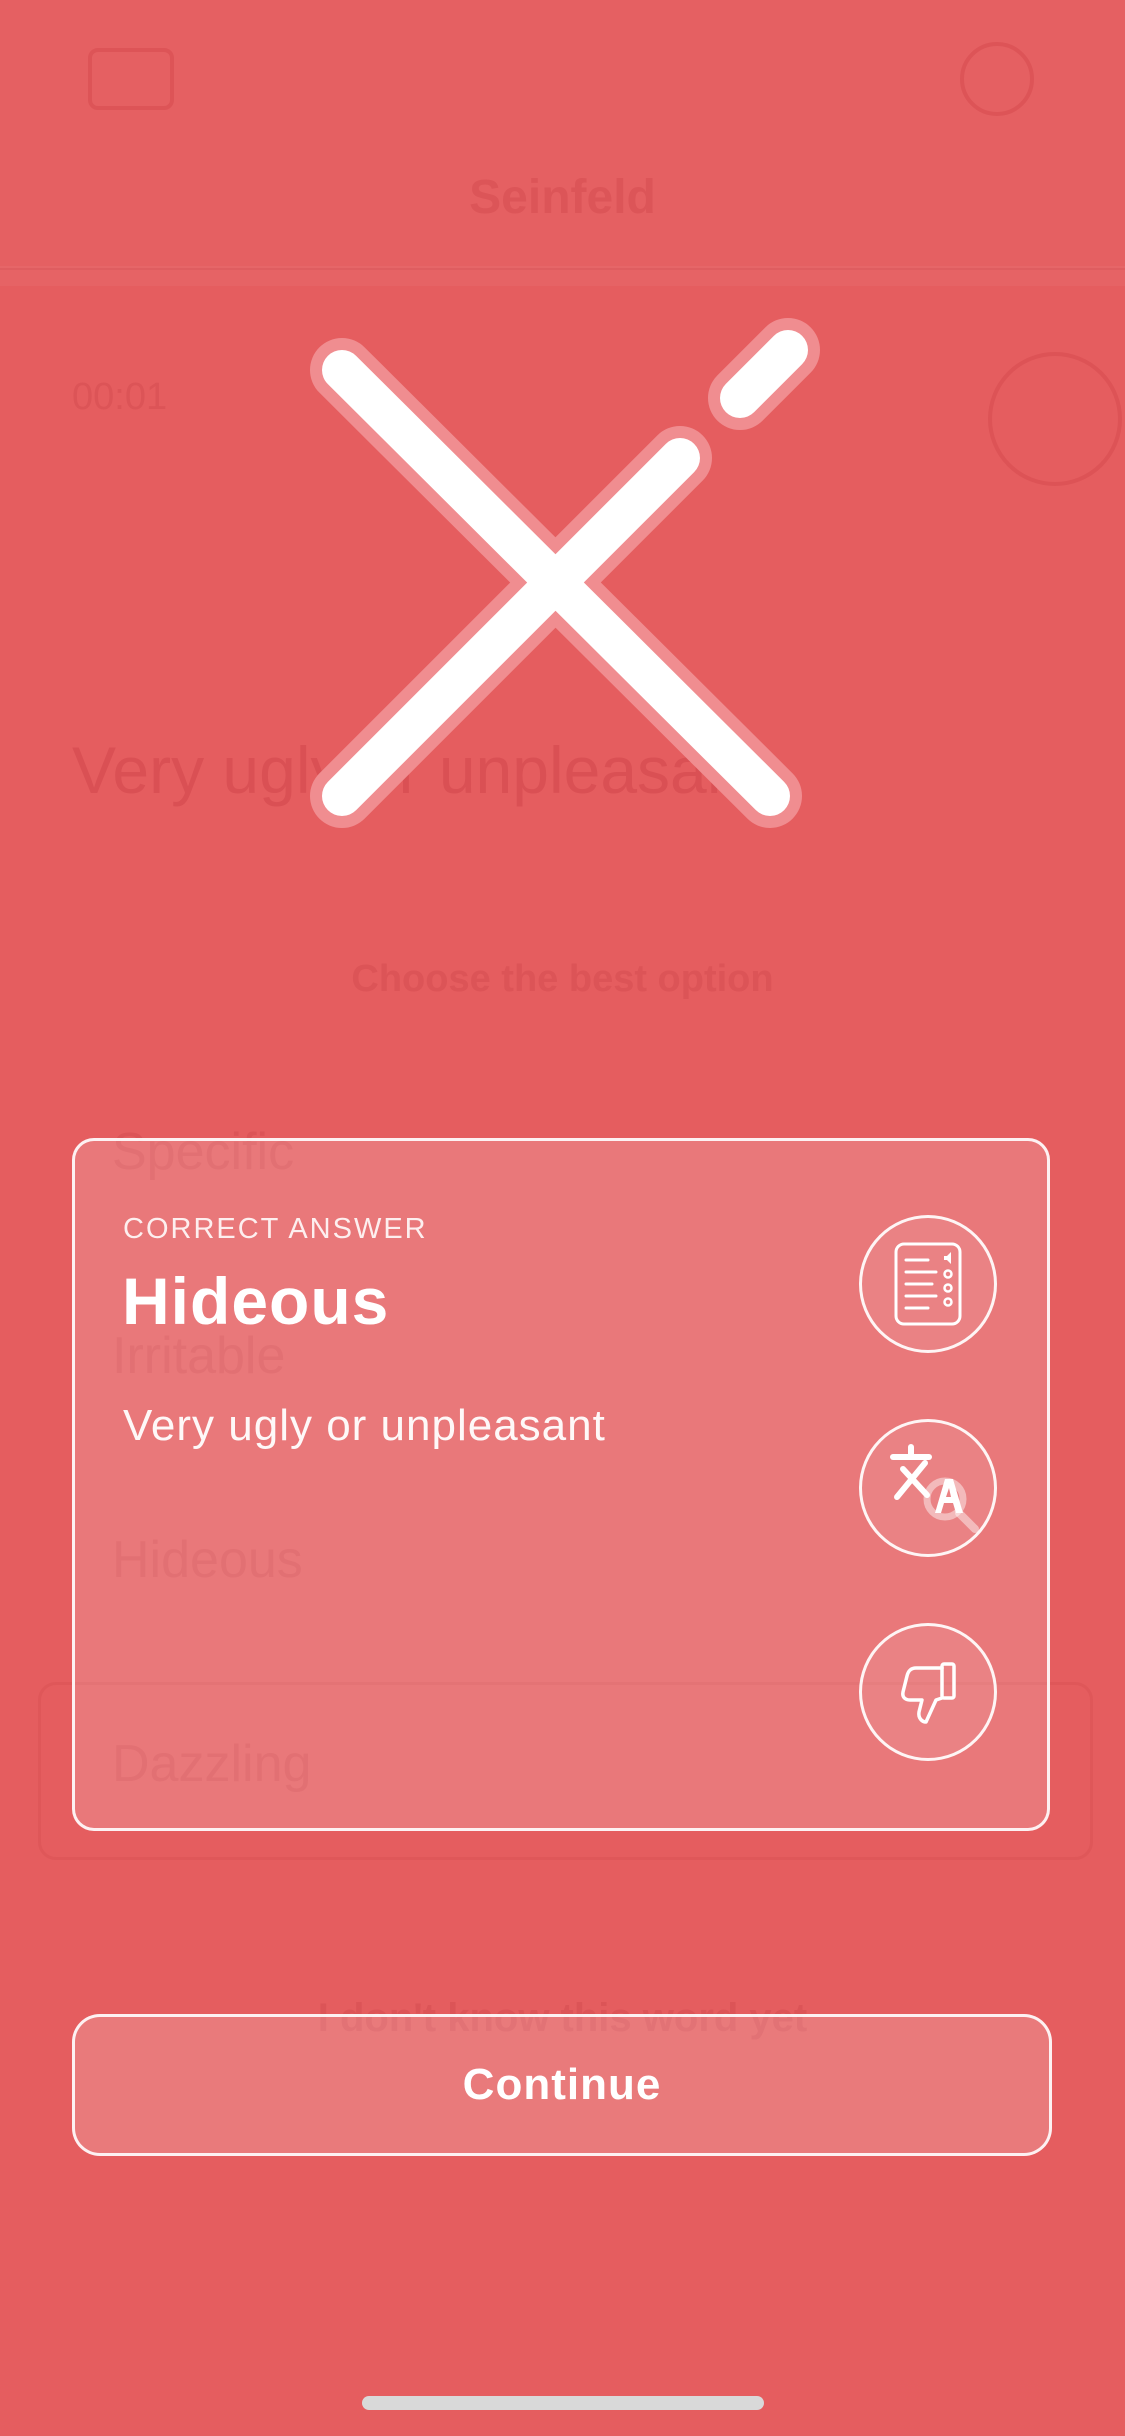  Describe the element at coordinates (562, 135) in the screenshot. I see `header-bar` at that location.